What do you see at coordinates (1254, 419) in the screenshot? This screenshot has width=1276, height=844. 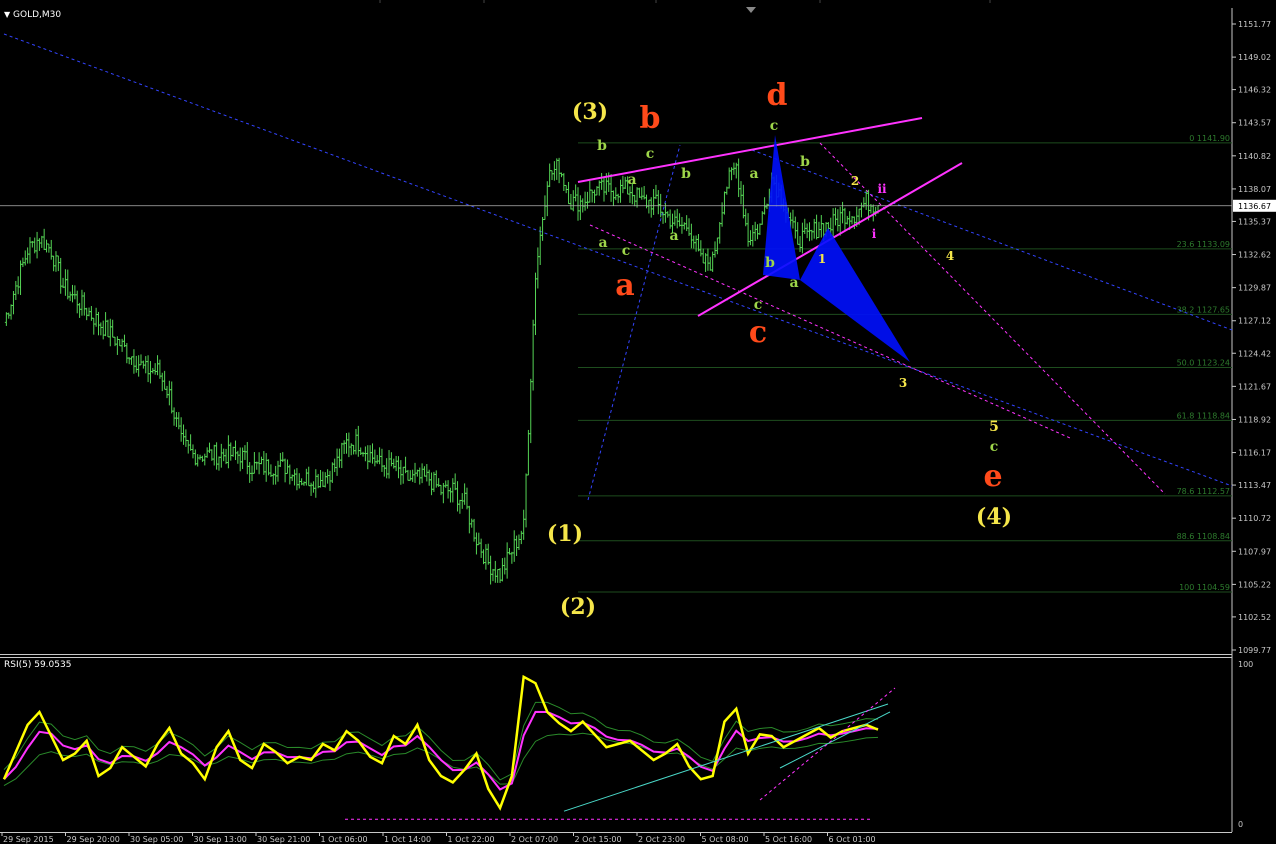 I see `price-tick-label: 1118.92` at bounding box center [1254, 419].